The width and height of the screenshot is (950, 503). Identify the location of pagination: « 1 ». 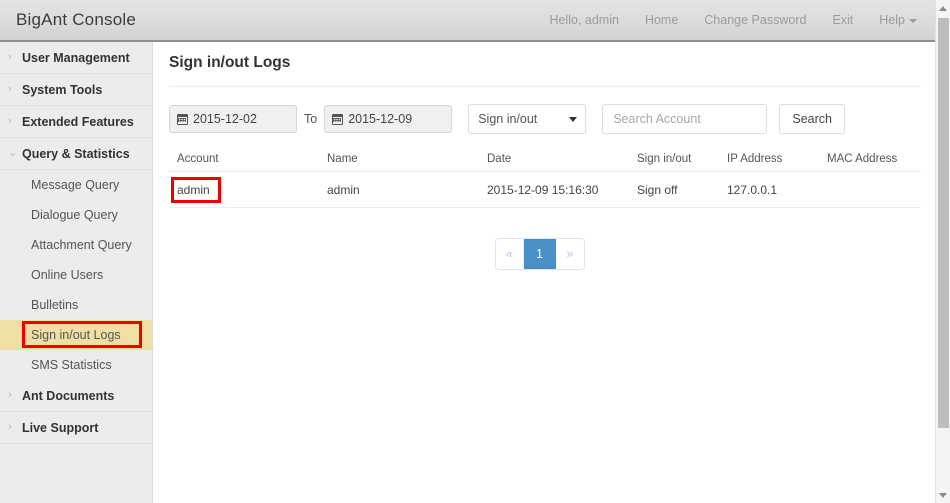
(540, 254).